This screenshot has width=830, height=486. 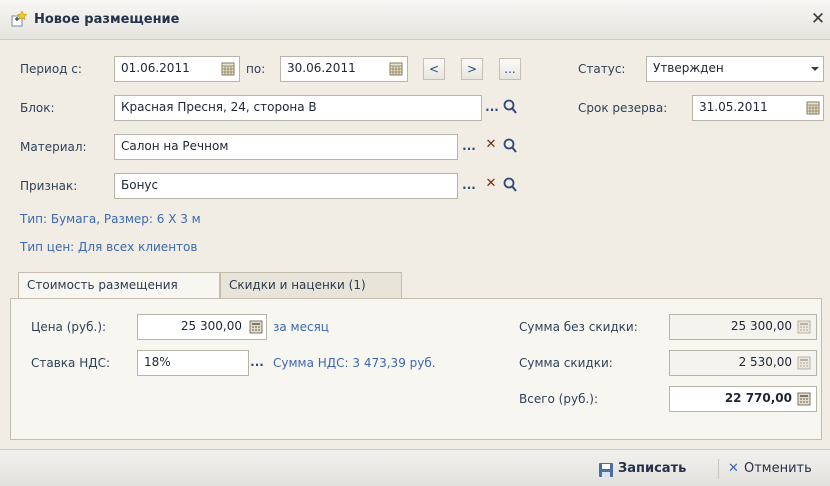 I want to click on no-discount-label: Сумма без скидки:, so click(x=578, y=327).